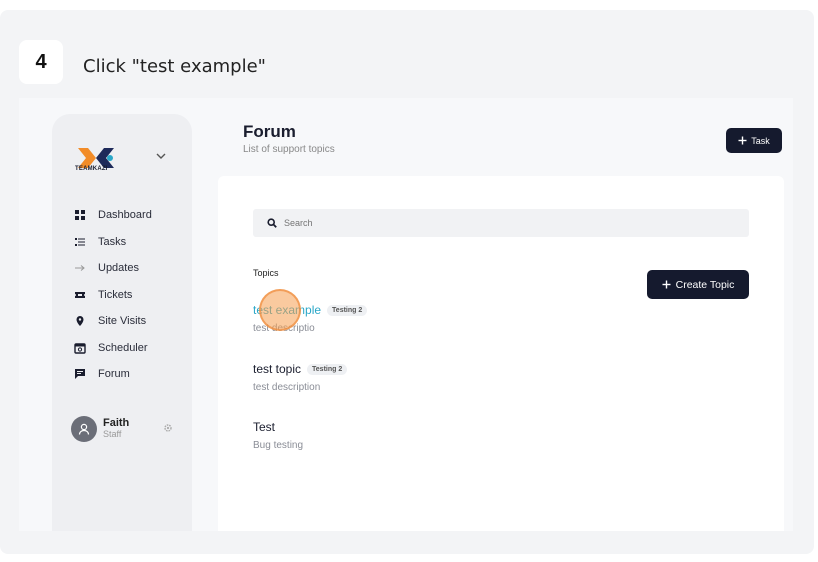 This screenshot has height=562, width=818. Describe the element at coordinates (269, 131) in the screenshot. I see `page-title: Forum` at that location.